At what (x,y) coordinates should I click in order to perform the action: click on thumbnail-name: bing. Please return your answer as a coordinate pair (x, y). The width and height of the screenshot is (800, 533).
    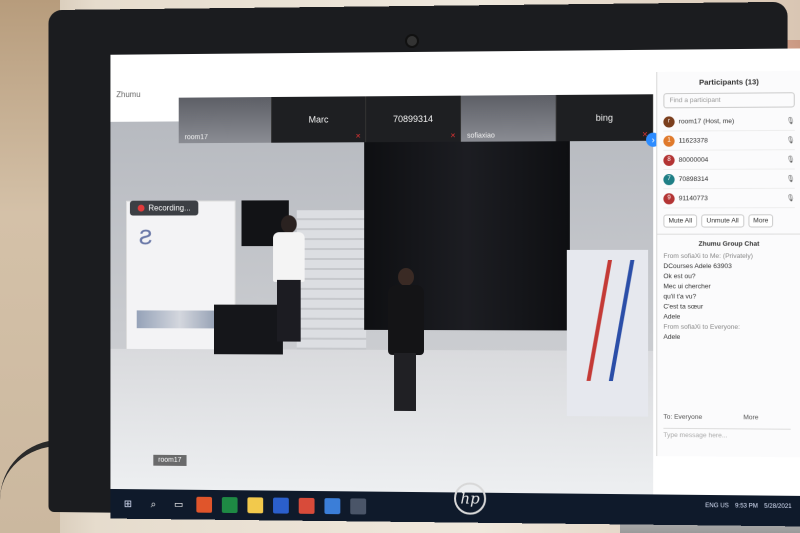
    Looking at the image, I should click on (604, 118).